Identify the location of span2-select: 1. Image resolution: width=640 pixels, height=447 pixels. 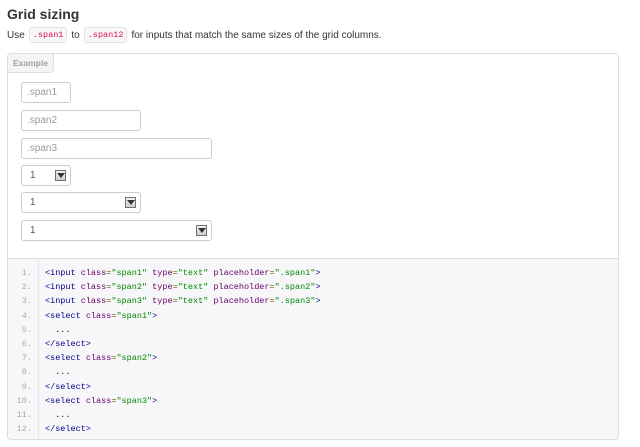
(81, 202).